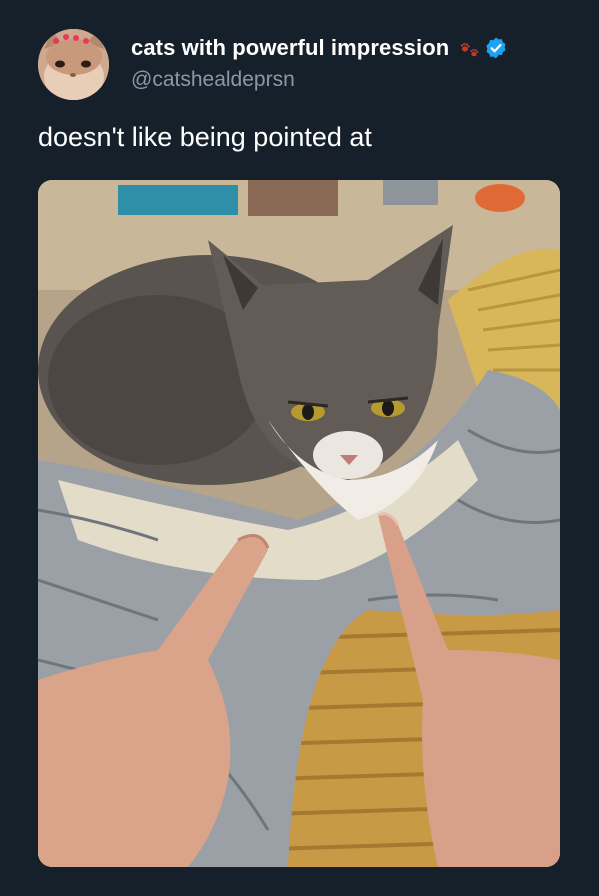 The width and height of the screenshot is (599, 896). I want to click on author-avatar, so click(73, 64).